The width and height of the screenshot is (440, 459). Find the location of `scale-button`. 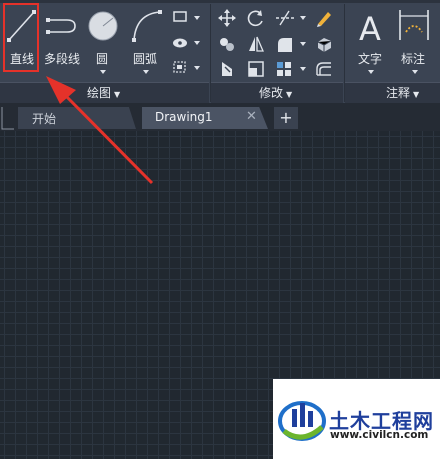

scale-button is located at coordinates (257, 69).